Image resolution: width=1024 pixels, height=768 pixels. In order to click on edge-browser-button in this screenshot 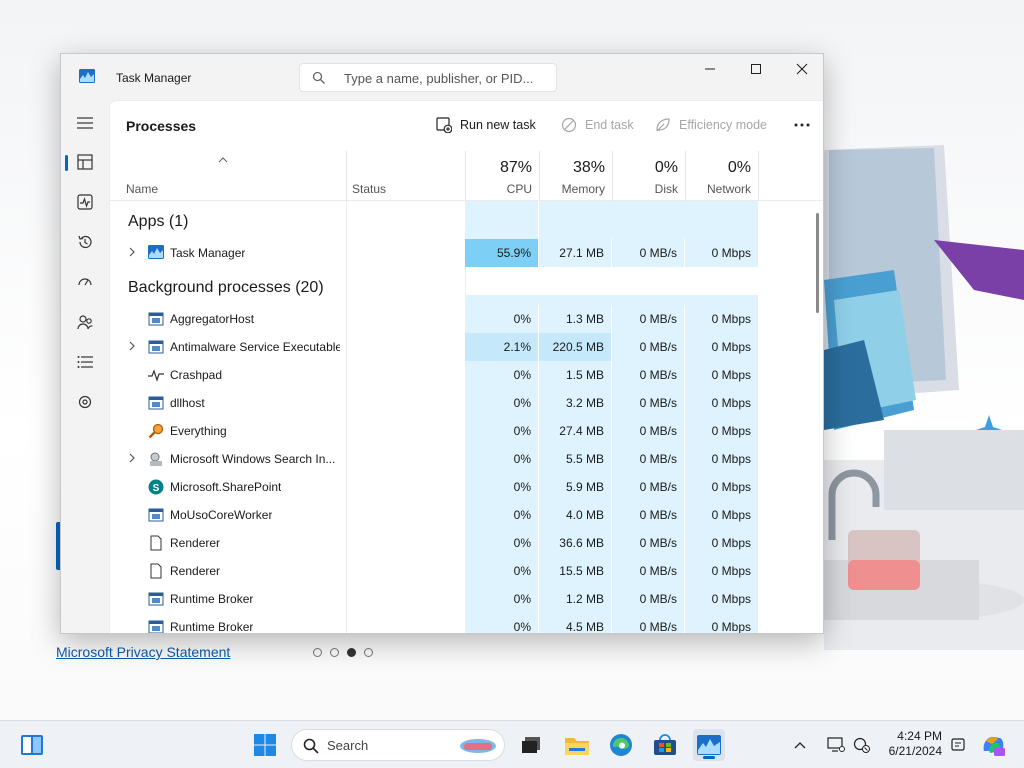, I will do `click(621, 745)`.